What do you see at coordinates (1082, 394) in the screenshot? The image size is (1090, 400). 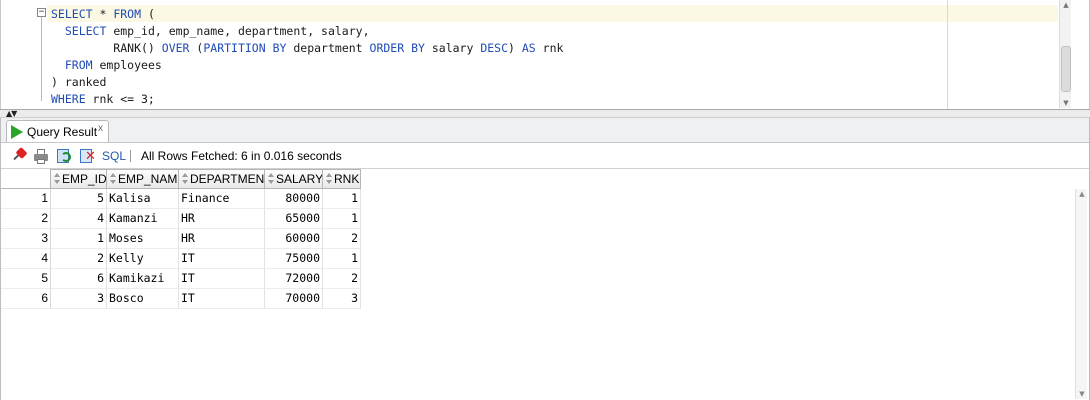 I see `grid-scroll-down-icon: ▼` at bounding box center [1082, 394].